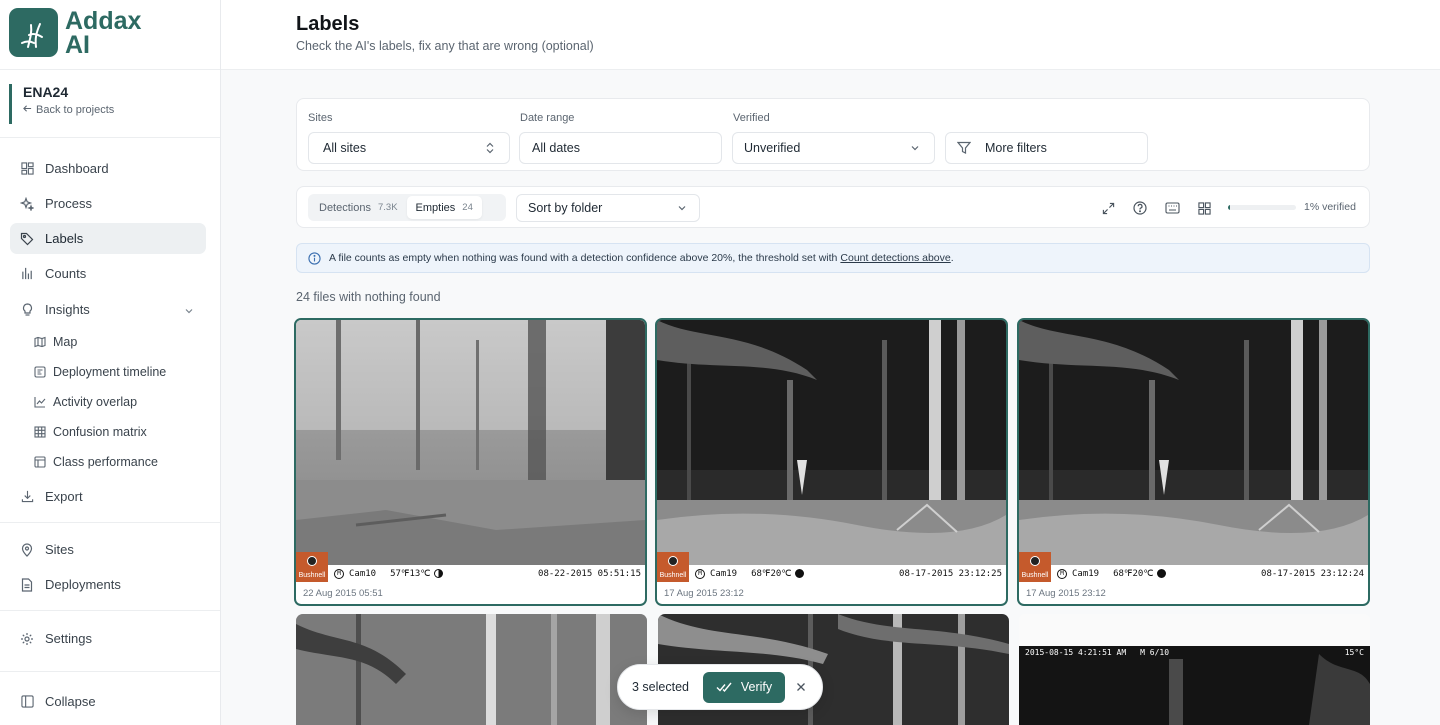 Image resolution: width=1440 pixels, height=725 pixels. I want to click on sites-filter-label: Sites, so click(320, 118).